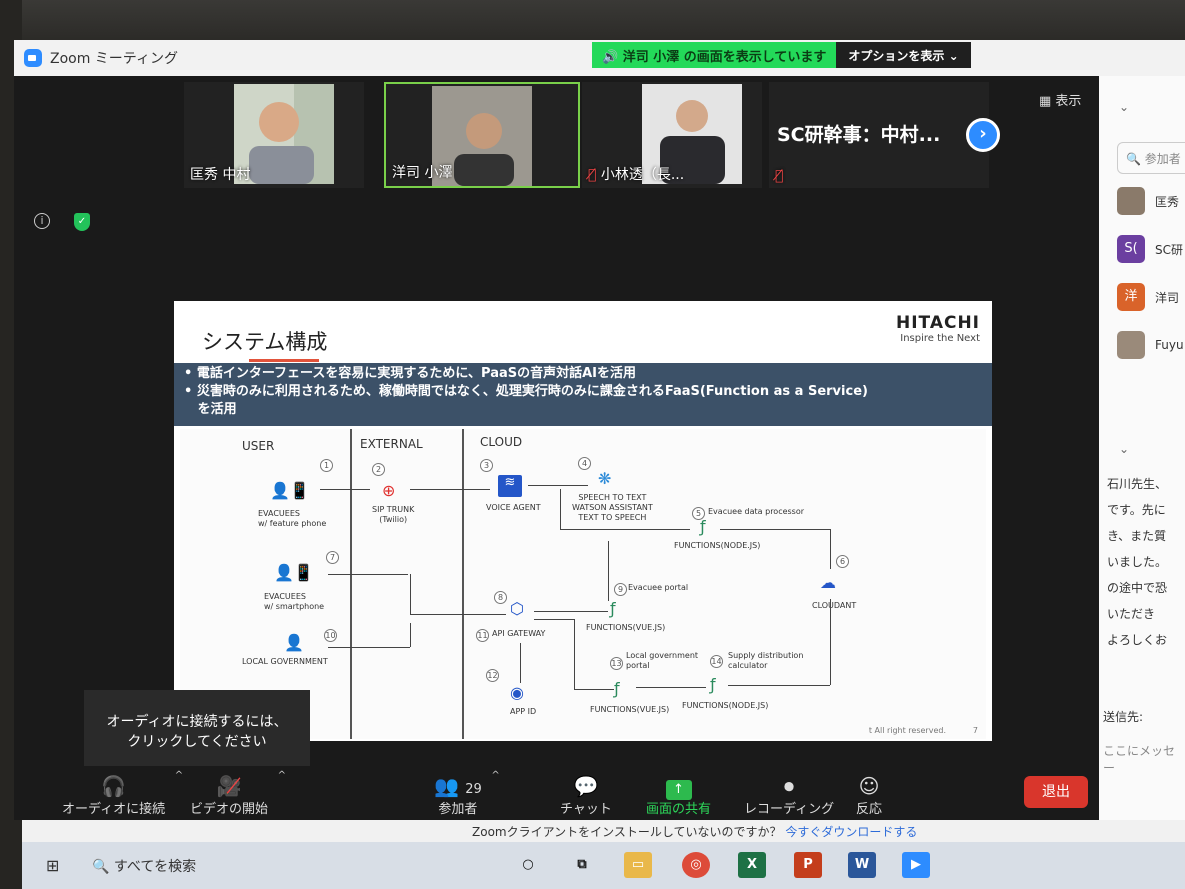 The height and width of the screenshot is (889, 1185). I want to click on share-screen-button: ↑ 画面の共有, so click(678, 795).